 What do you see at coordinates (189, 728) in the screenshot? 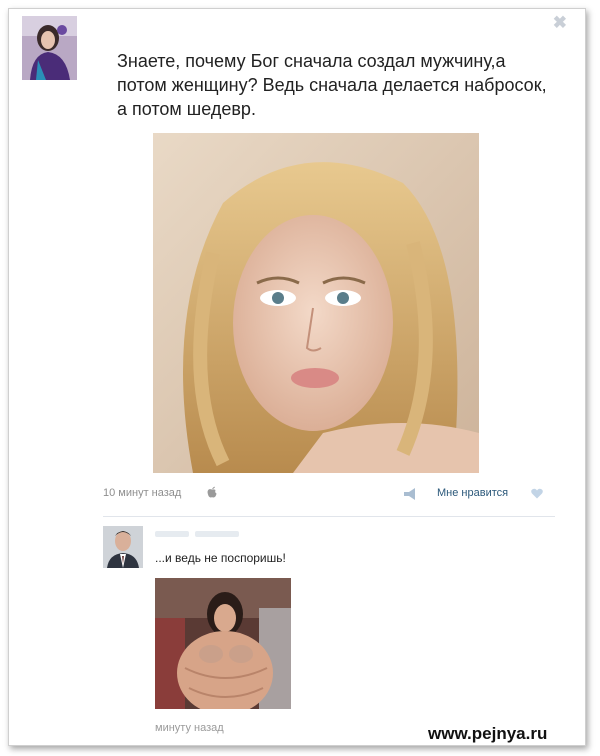
I see `reply-time: минуту назад` at bounding box center [189, 728].